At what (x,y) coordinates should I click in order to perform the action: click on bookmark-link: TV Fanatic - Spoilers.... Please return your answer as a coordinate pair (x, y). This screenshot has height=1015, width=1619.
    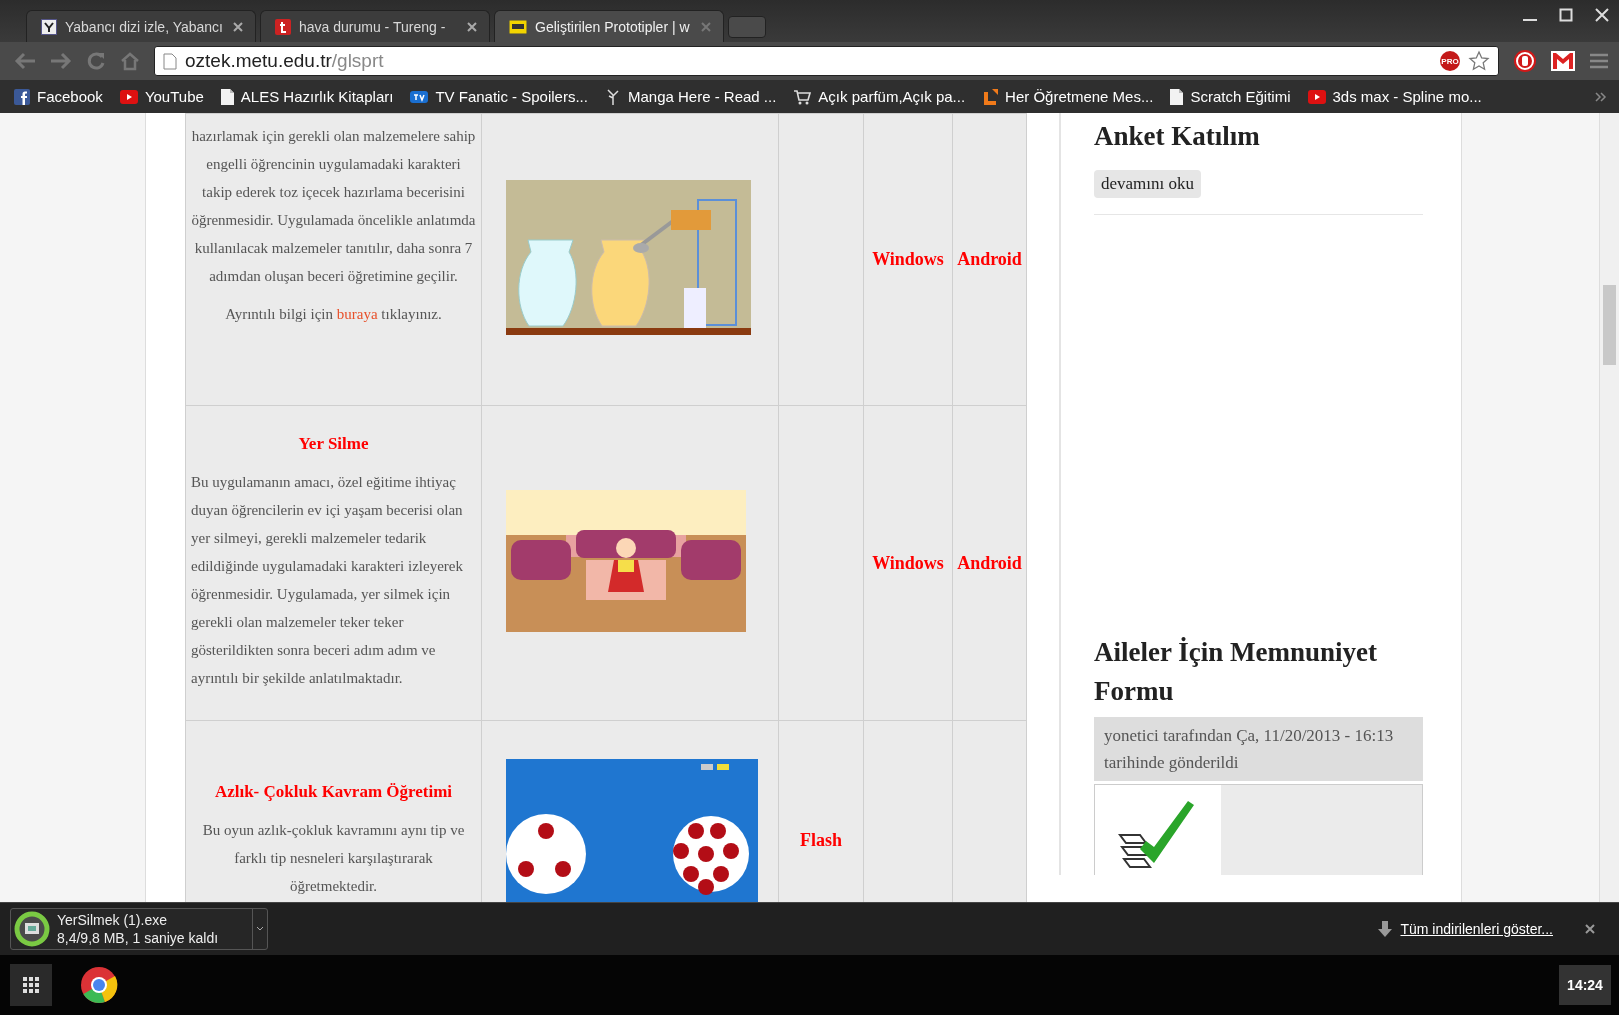
    Looking at the image, I should click on (499, 96).